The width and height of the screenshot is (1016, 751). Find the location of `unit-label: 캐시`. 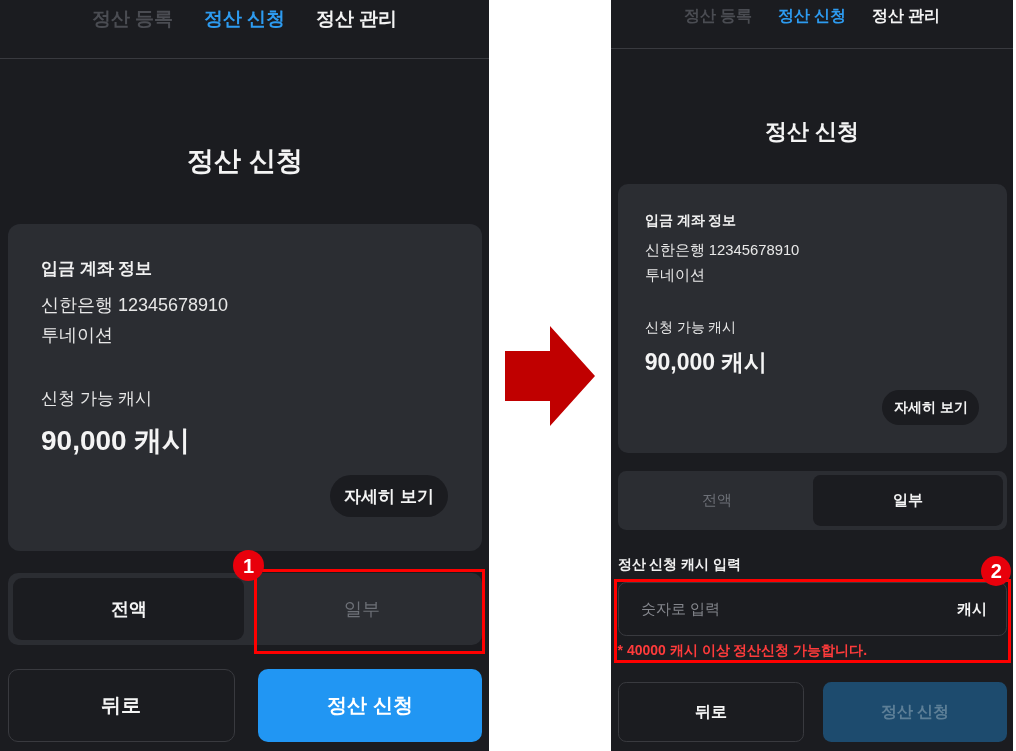

unit-label: 캐시 is located at coordinates (971, 609).